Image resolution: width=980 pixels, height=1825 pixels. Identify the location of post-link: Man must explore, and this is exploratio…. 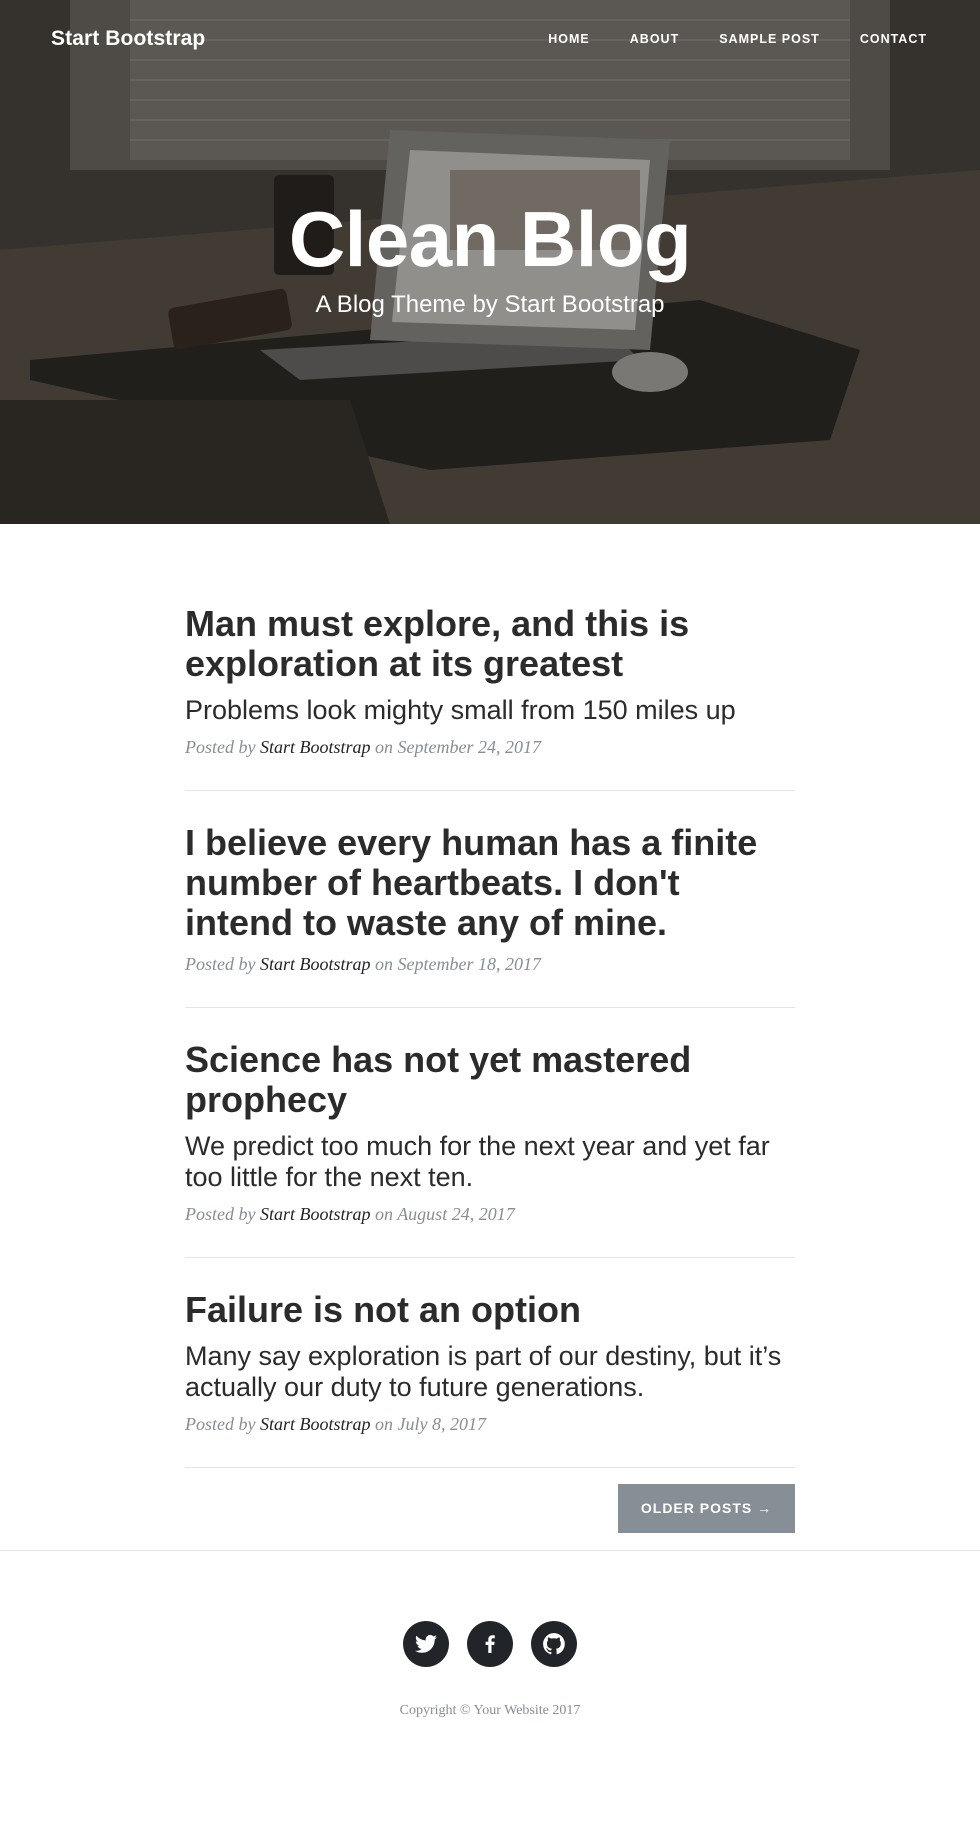
(490, 664).